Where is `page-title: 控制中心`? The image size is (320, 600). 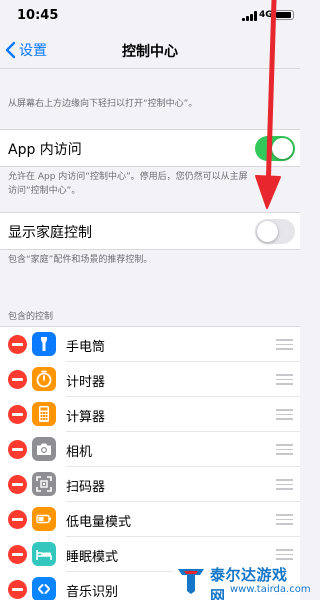 page-title: 控制中心 is located at coordinates (150, 52).